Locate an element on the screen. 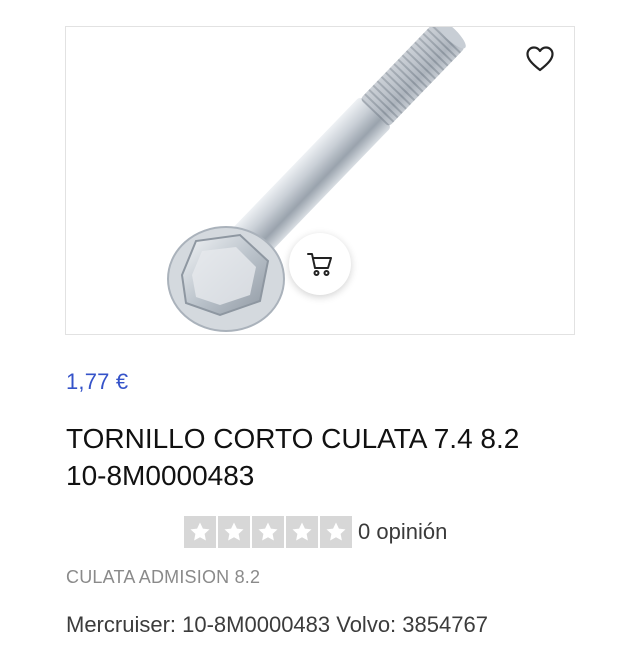 This screenshot has width=640, height=661. product-price: 1,77 € is located at coordinates (97, 381).